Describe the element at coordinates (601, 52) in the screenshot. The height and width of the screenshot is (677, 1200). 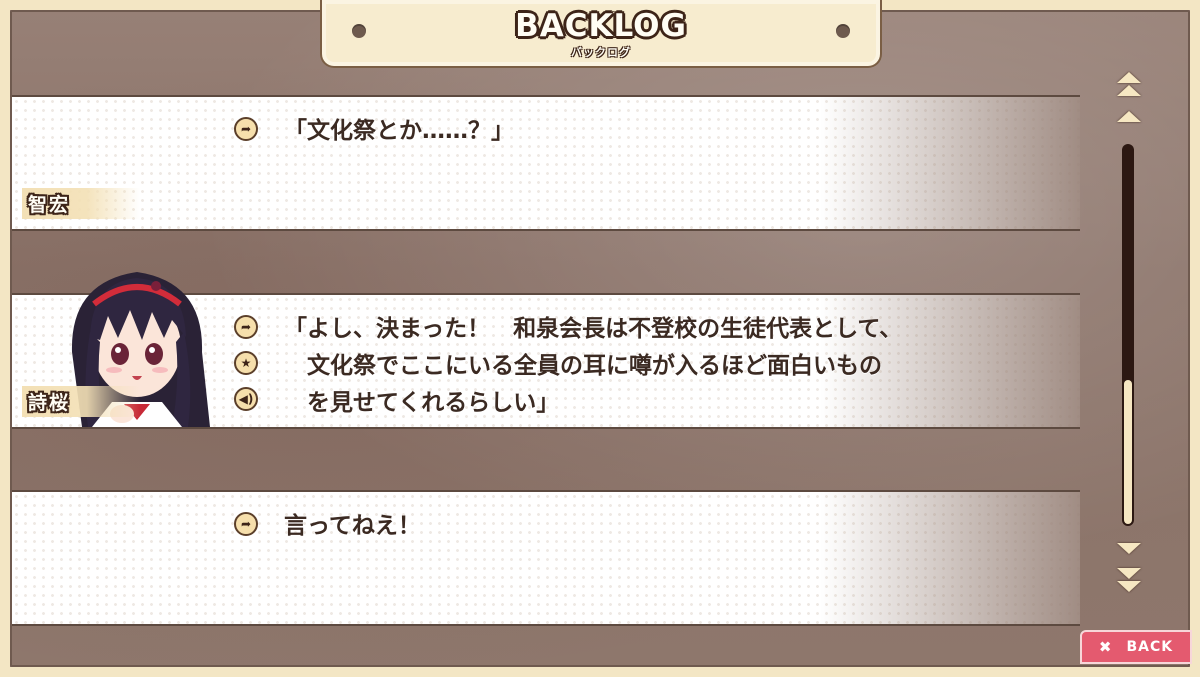
I see `page-subtitle: バックログ` at that location.